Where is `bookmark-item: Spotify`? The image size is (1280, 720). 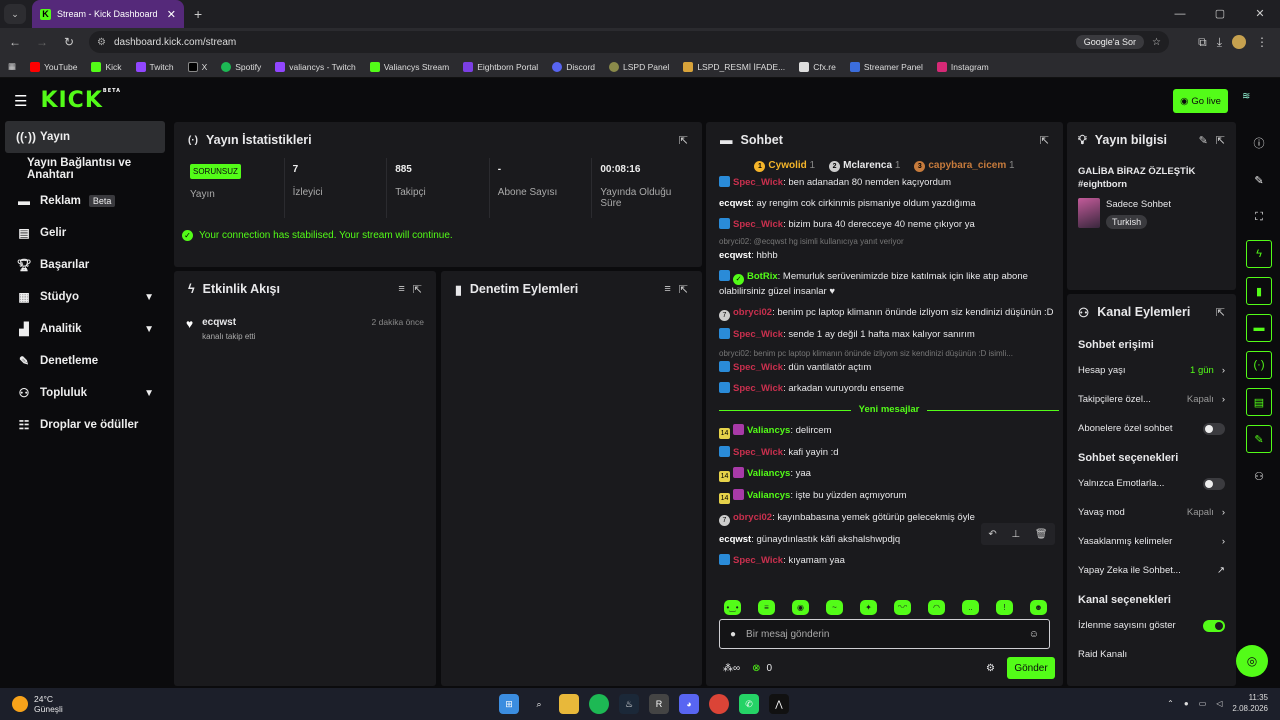 bookmark-item: Spotify is located at coordinates (241, 66).